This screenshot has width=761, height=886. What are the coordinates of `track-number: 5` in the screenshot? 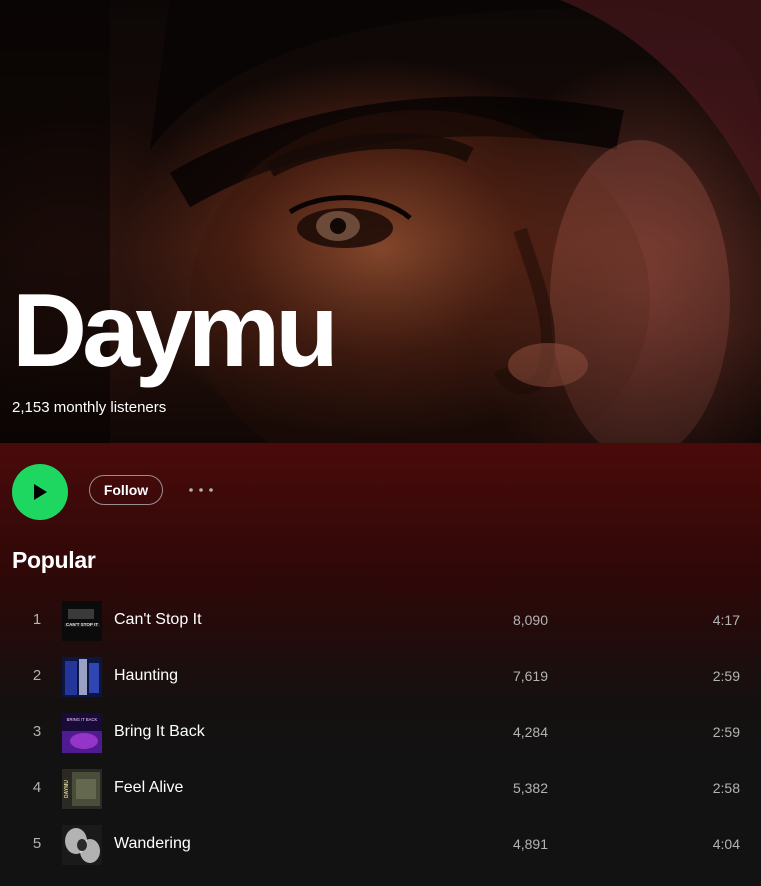 It's located at (37, 843).